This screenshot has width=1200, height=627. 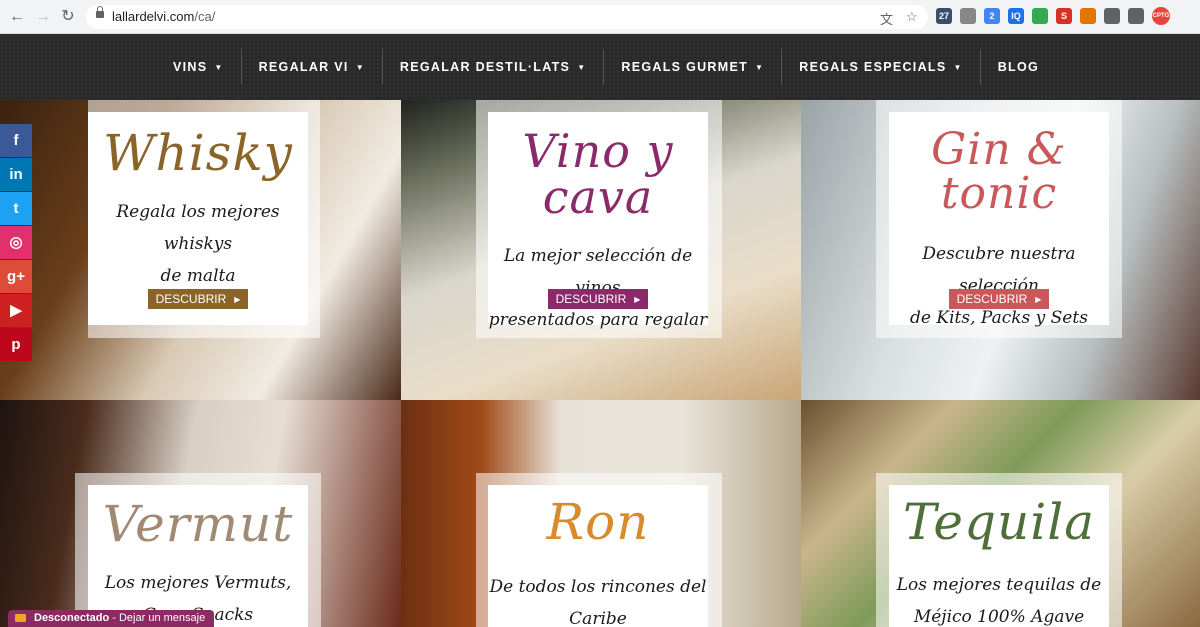 What do you see at coordinates (17, 17) in the screenshot?
I see `back-icon: ←` at bounding box center [17, 17].